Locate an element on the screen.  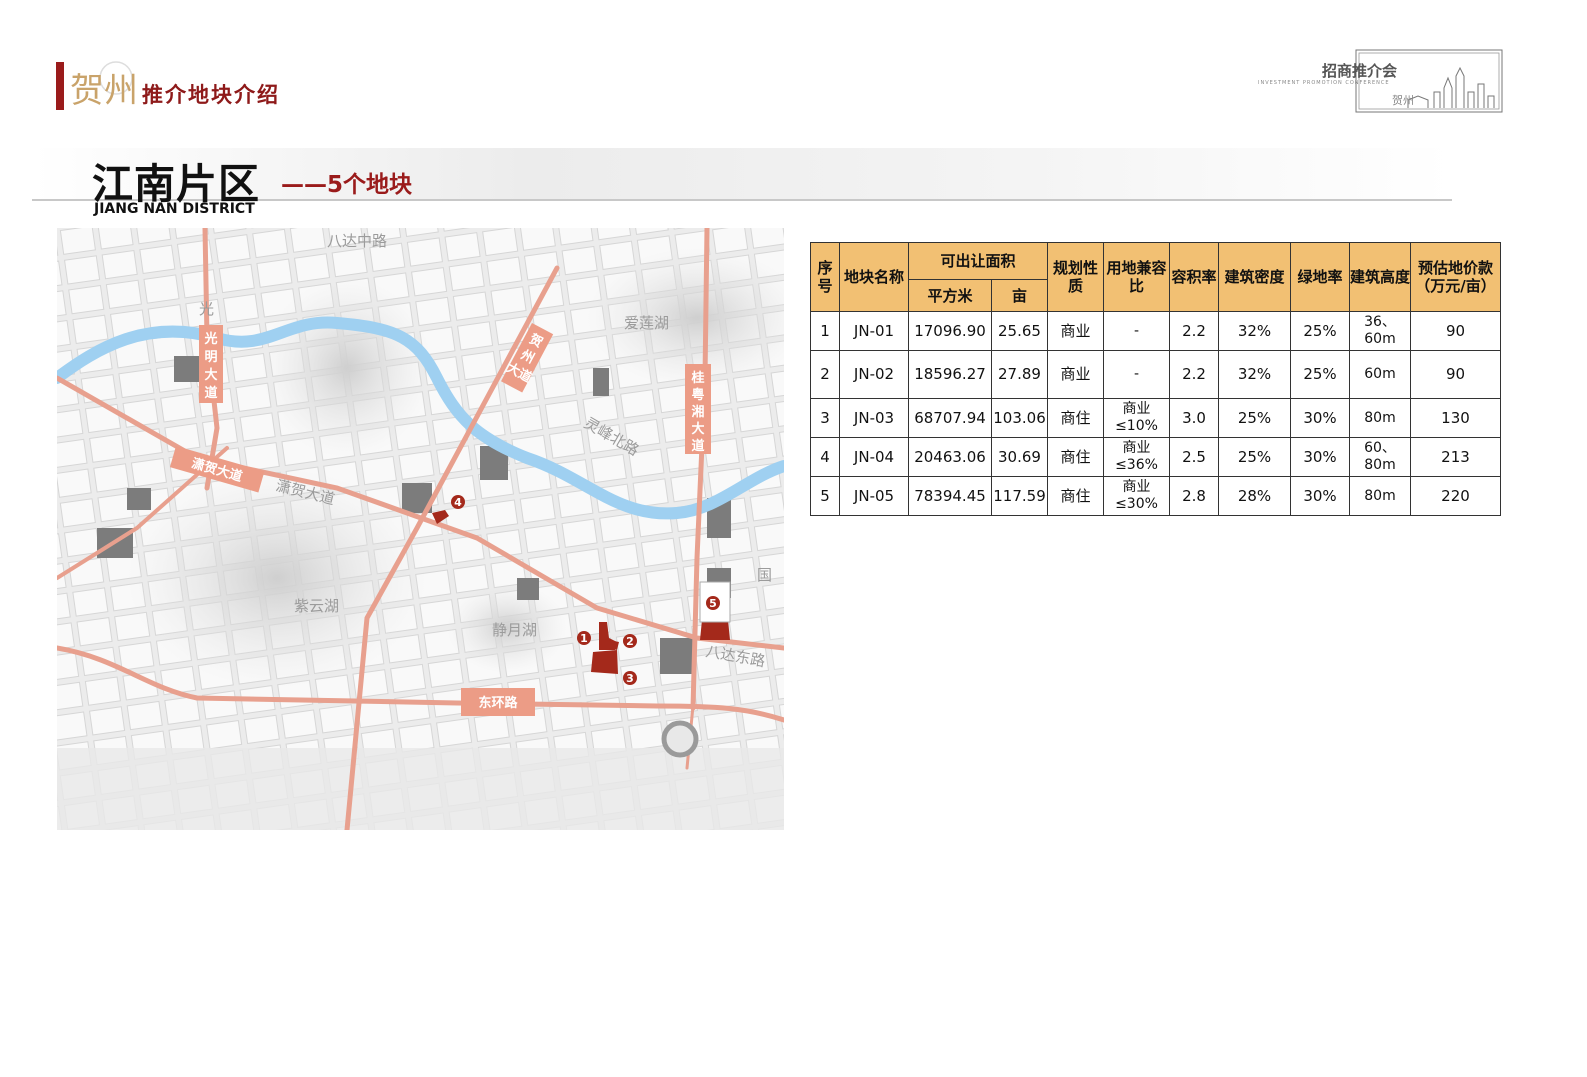
cell-name: JN-02 is located at coordinates (874, 374).